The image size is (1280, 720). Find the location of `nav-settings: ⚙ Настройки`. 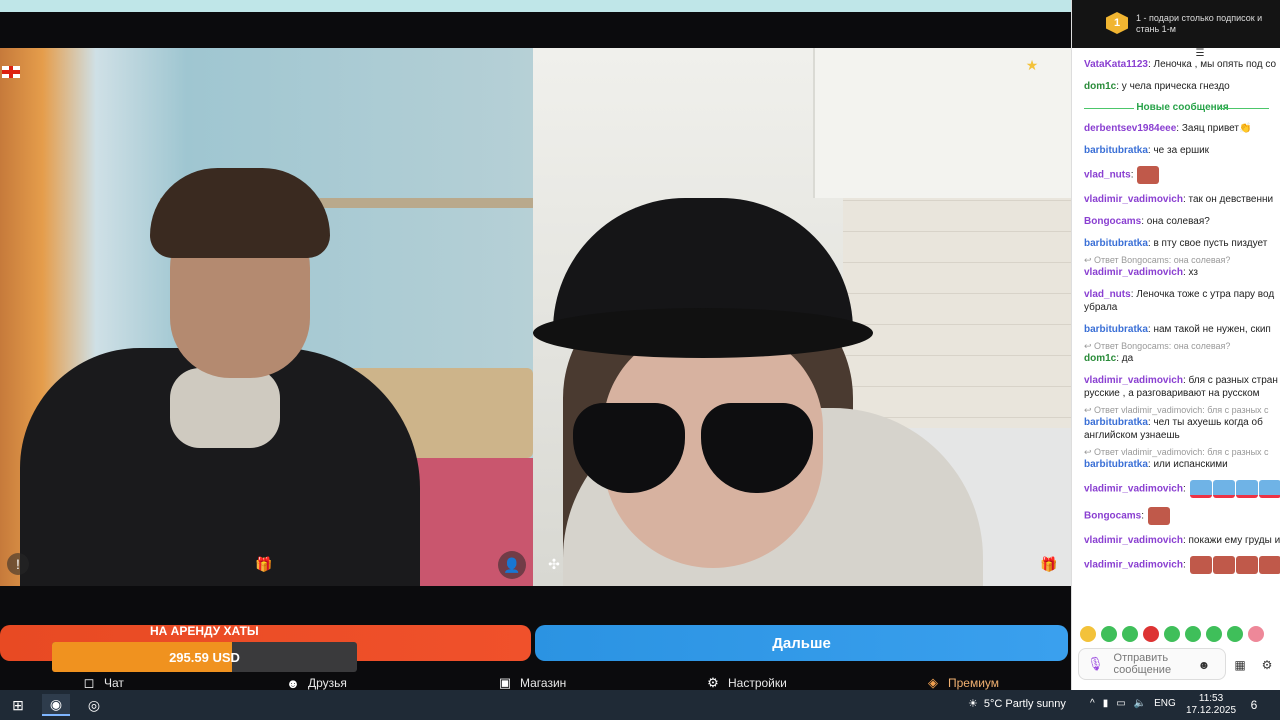

nav-settings: ⚙ Настройки is located at coordinates (746, 682).